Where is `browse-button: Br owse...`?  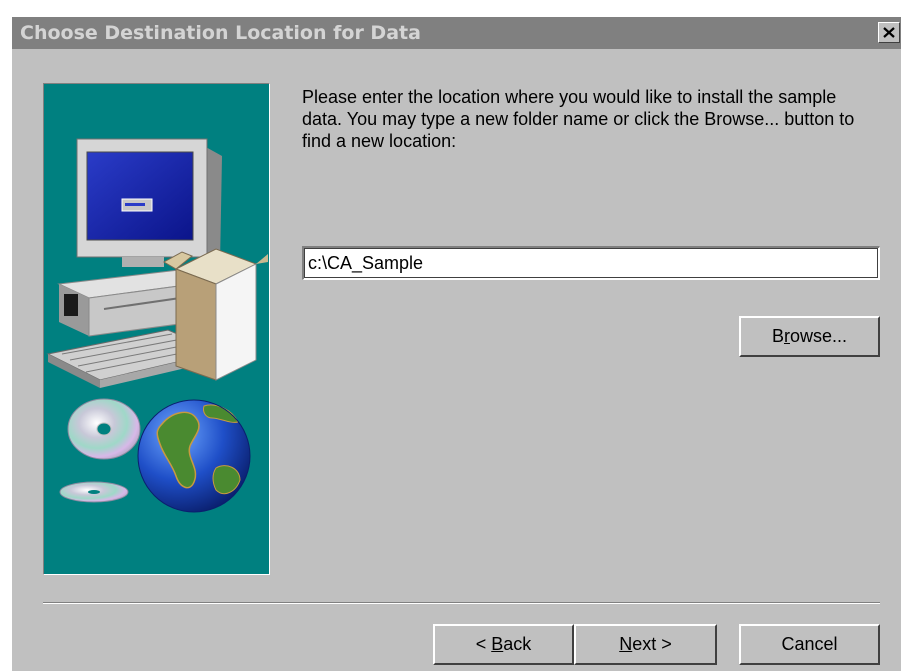 browse-button: Br owse... is located at coordinates (809, 336).